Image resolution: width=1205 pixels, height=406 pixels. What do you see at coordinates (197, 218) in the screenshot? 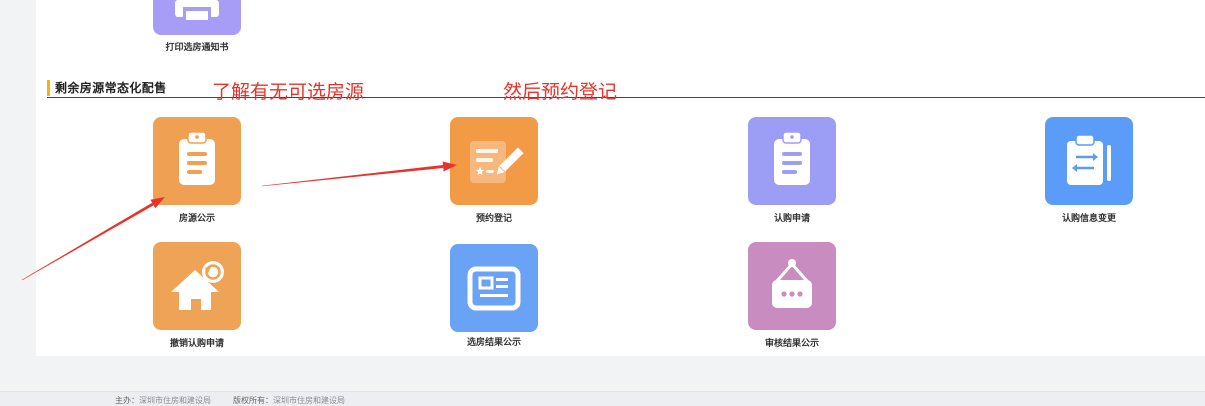
I see `listing-notice-label: 房源公示` at bounding box center [197, 218].